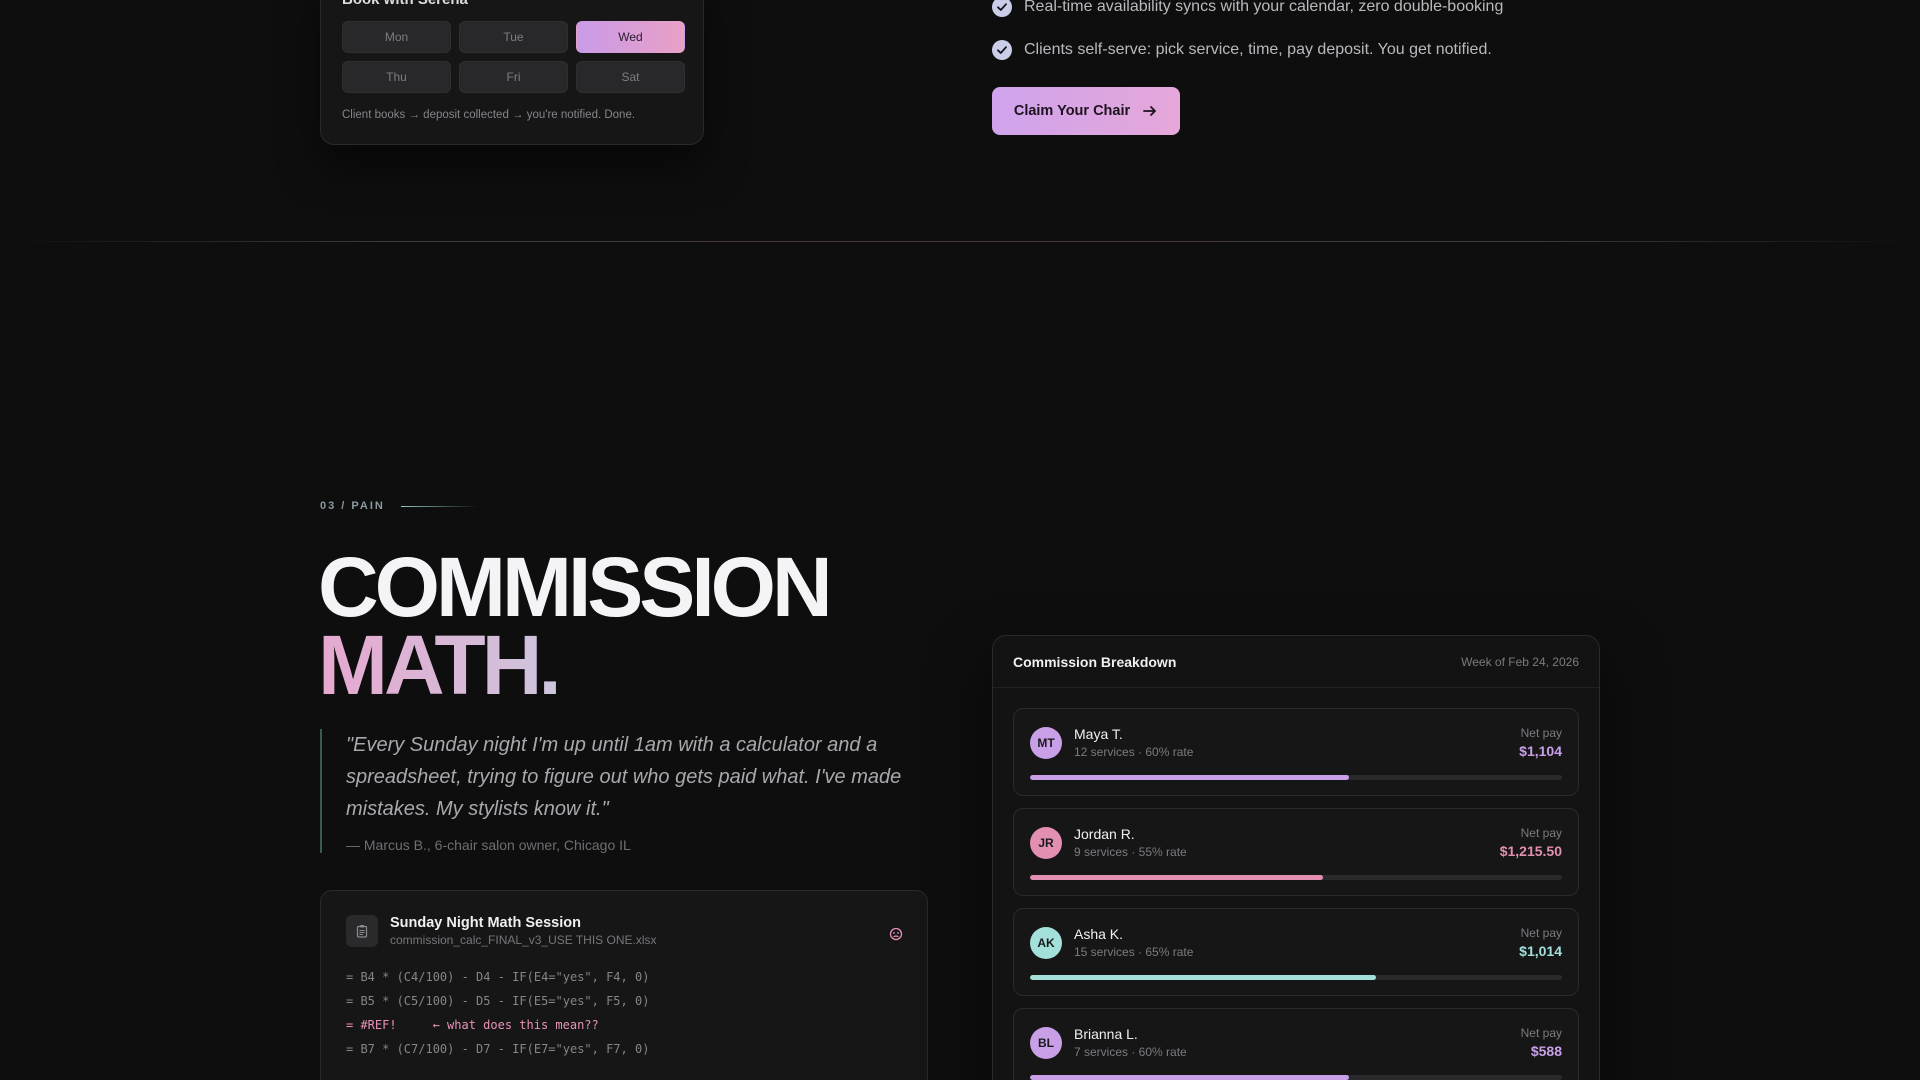 The height and width of the screenshot is (1080, 1920). Describe the element at coordinates (573, 665) in the screenshot. I see `headline-line-2: MATH.` at that location.